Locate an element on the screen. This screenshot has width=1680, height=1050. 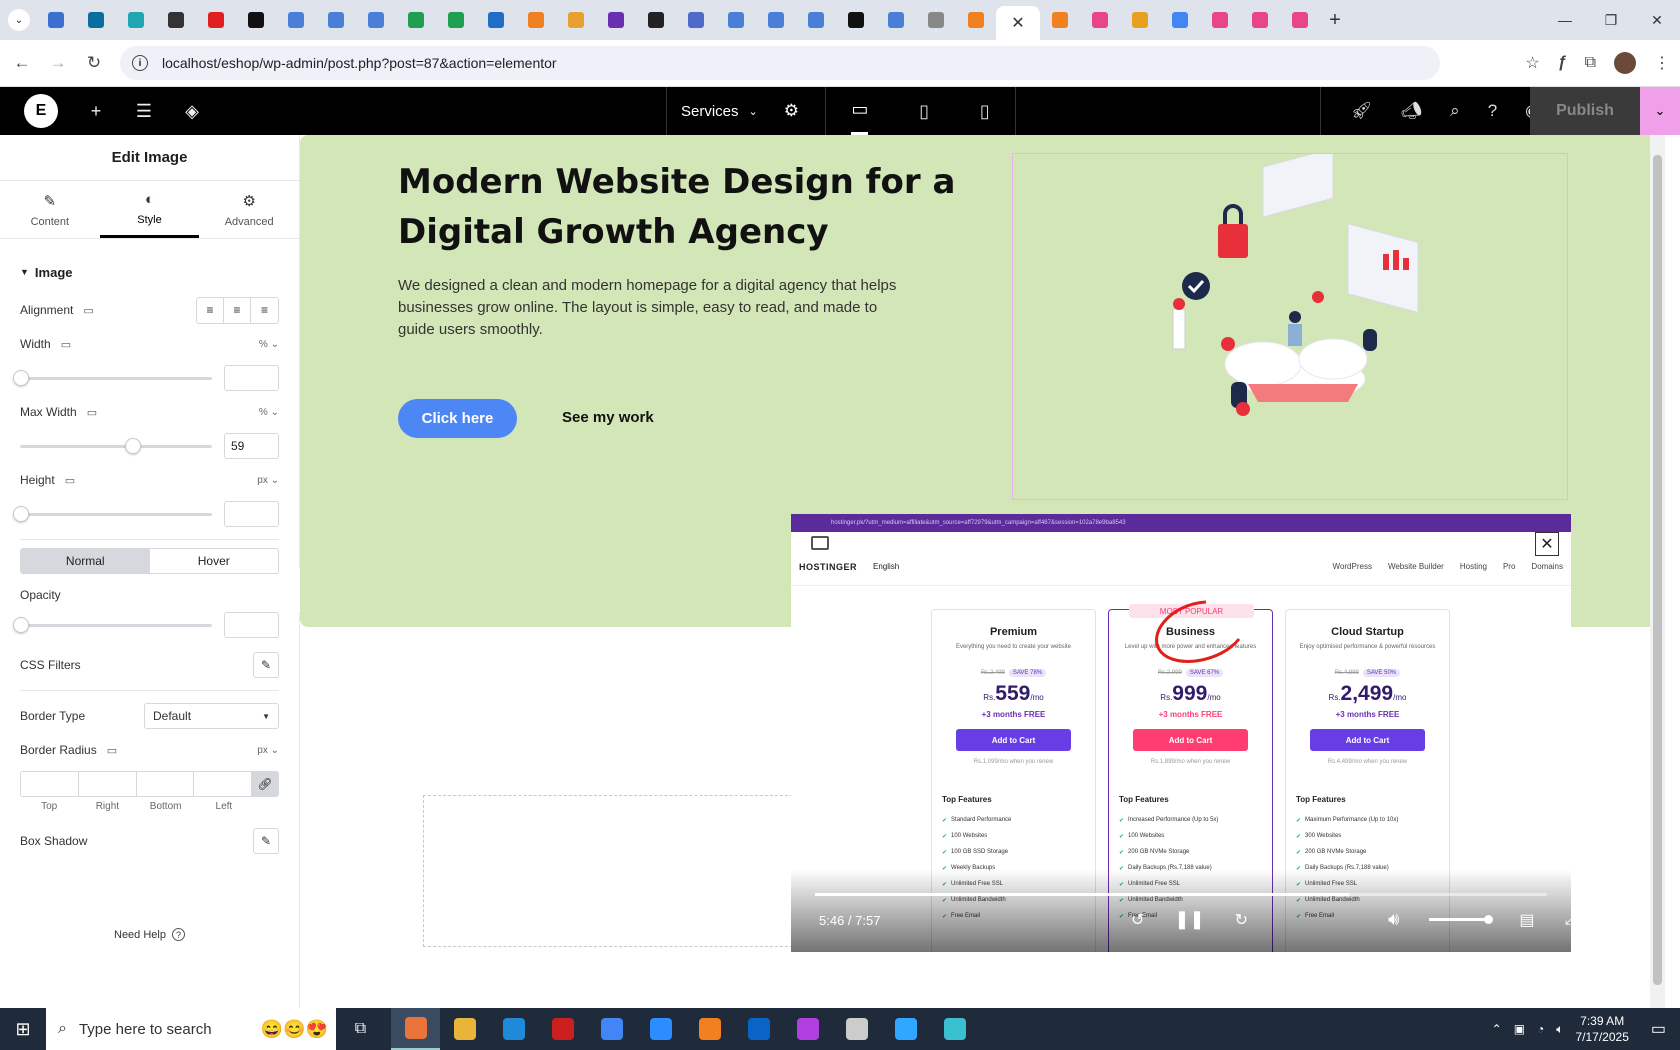
active-tab: ✕ is located at coordinates (1018, 23).